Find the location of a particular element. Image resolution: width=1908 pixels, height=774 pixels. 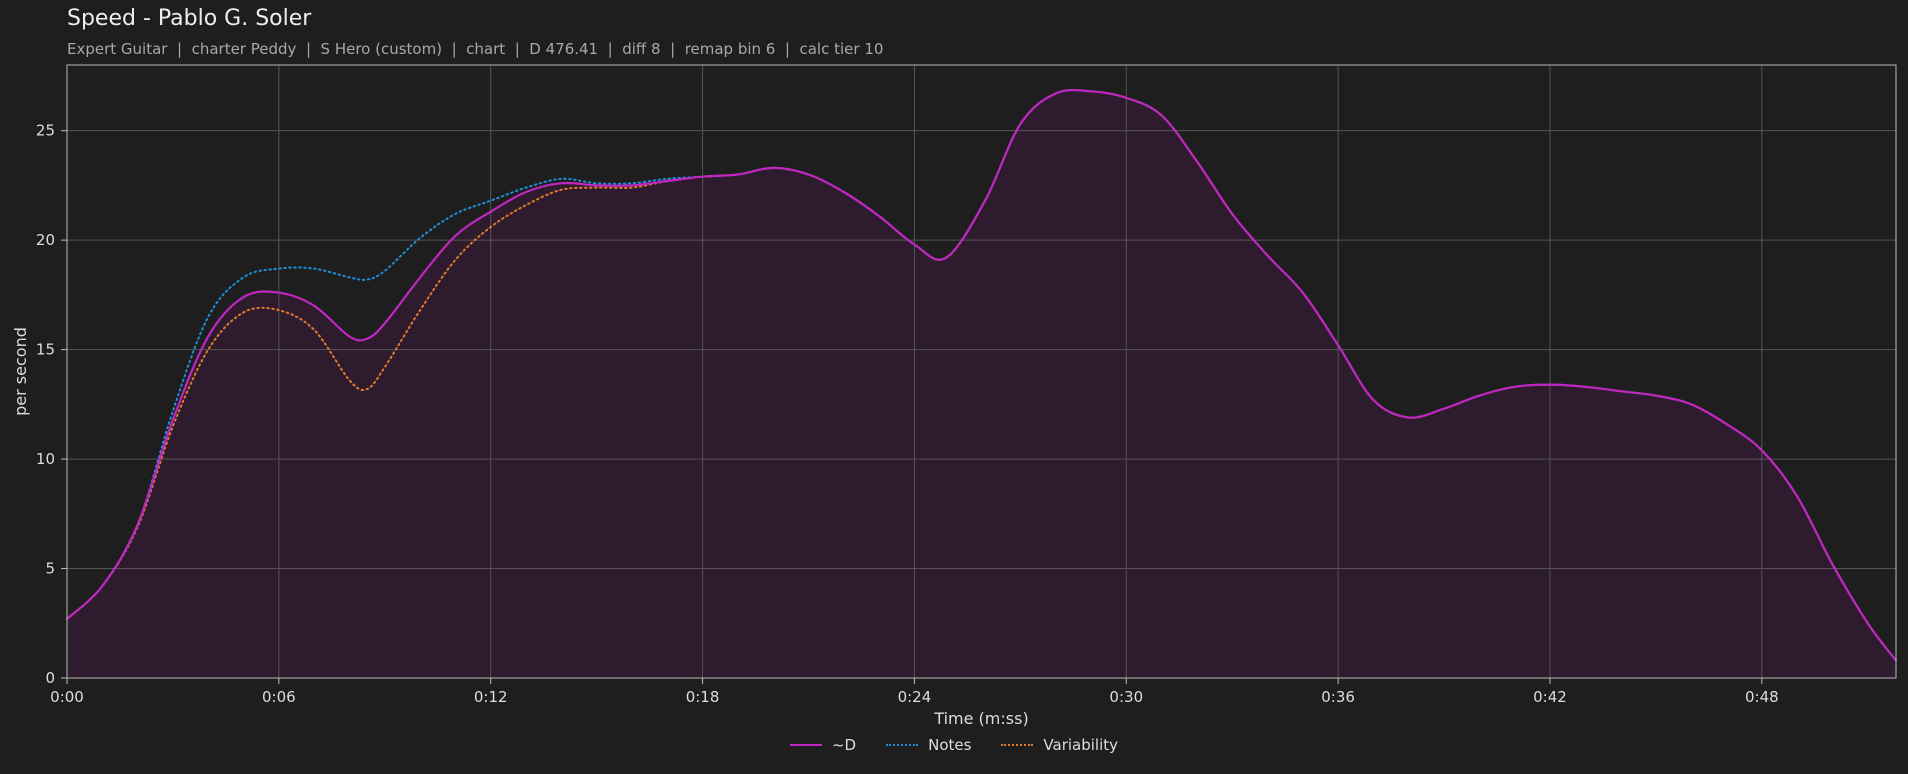

x-tick-label: 0:00 is located at coordinates (67, 697).